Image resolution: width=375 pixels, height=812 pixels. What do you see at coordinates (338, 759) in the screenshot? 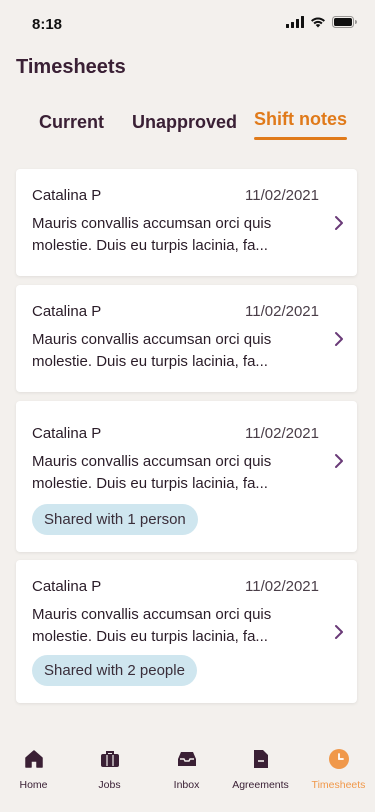
I see `clock-icon` at bounding box center [338, 759].